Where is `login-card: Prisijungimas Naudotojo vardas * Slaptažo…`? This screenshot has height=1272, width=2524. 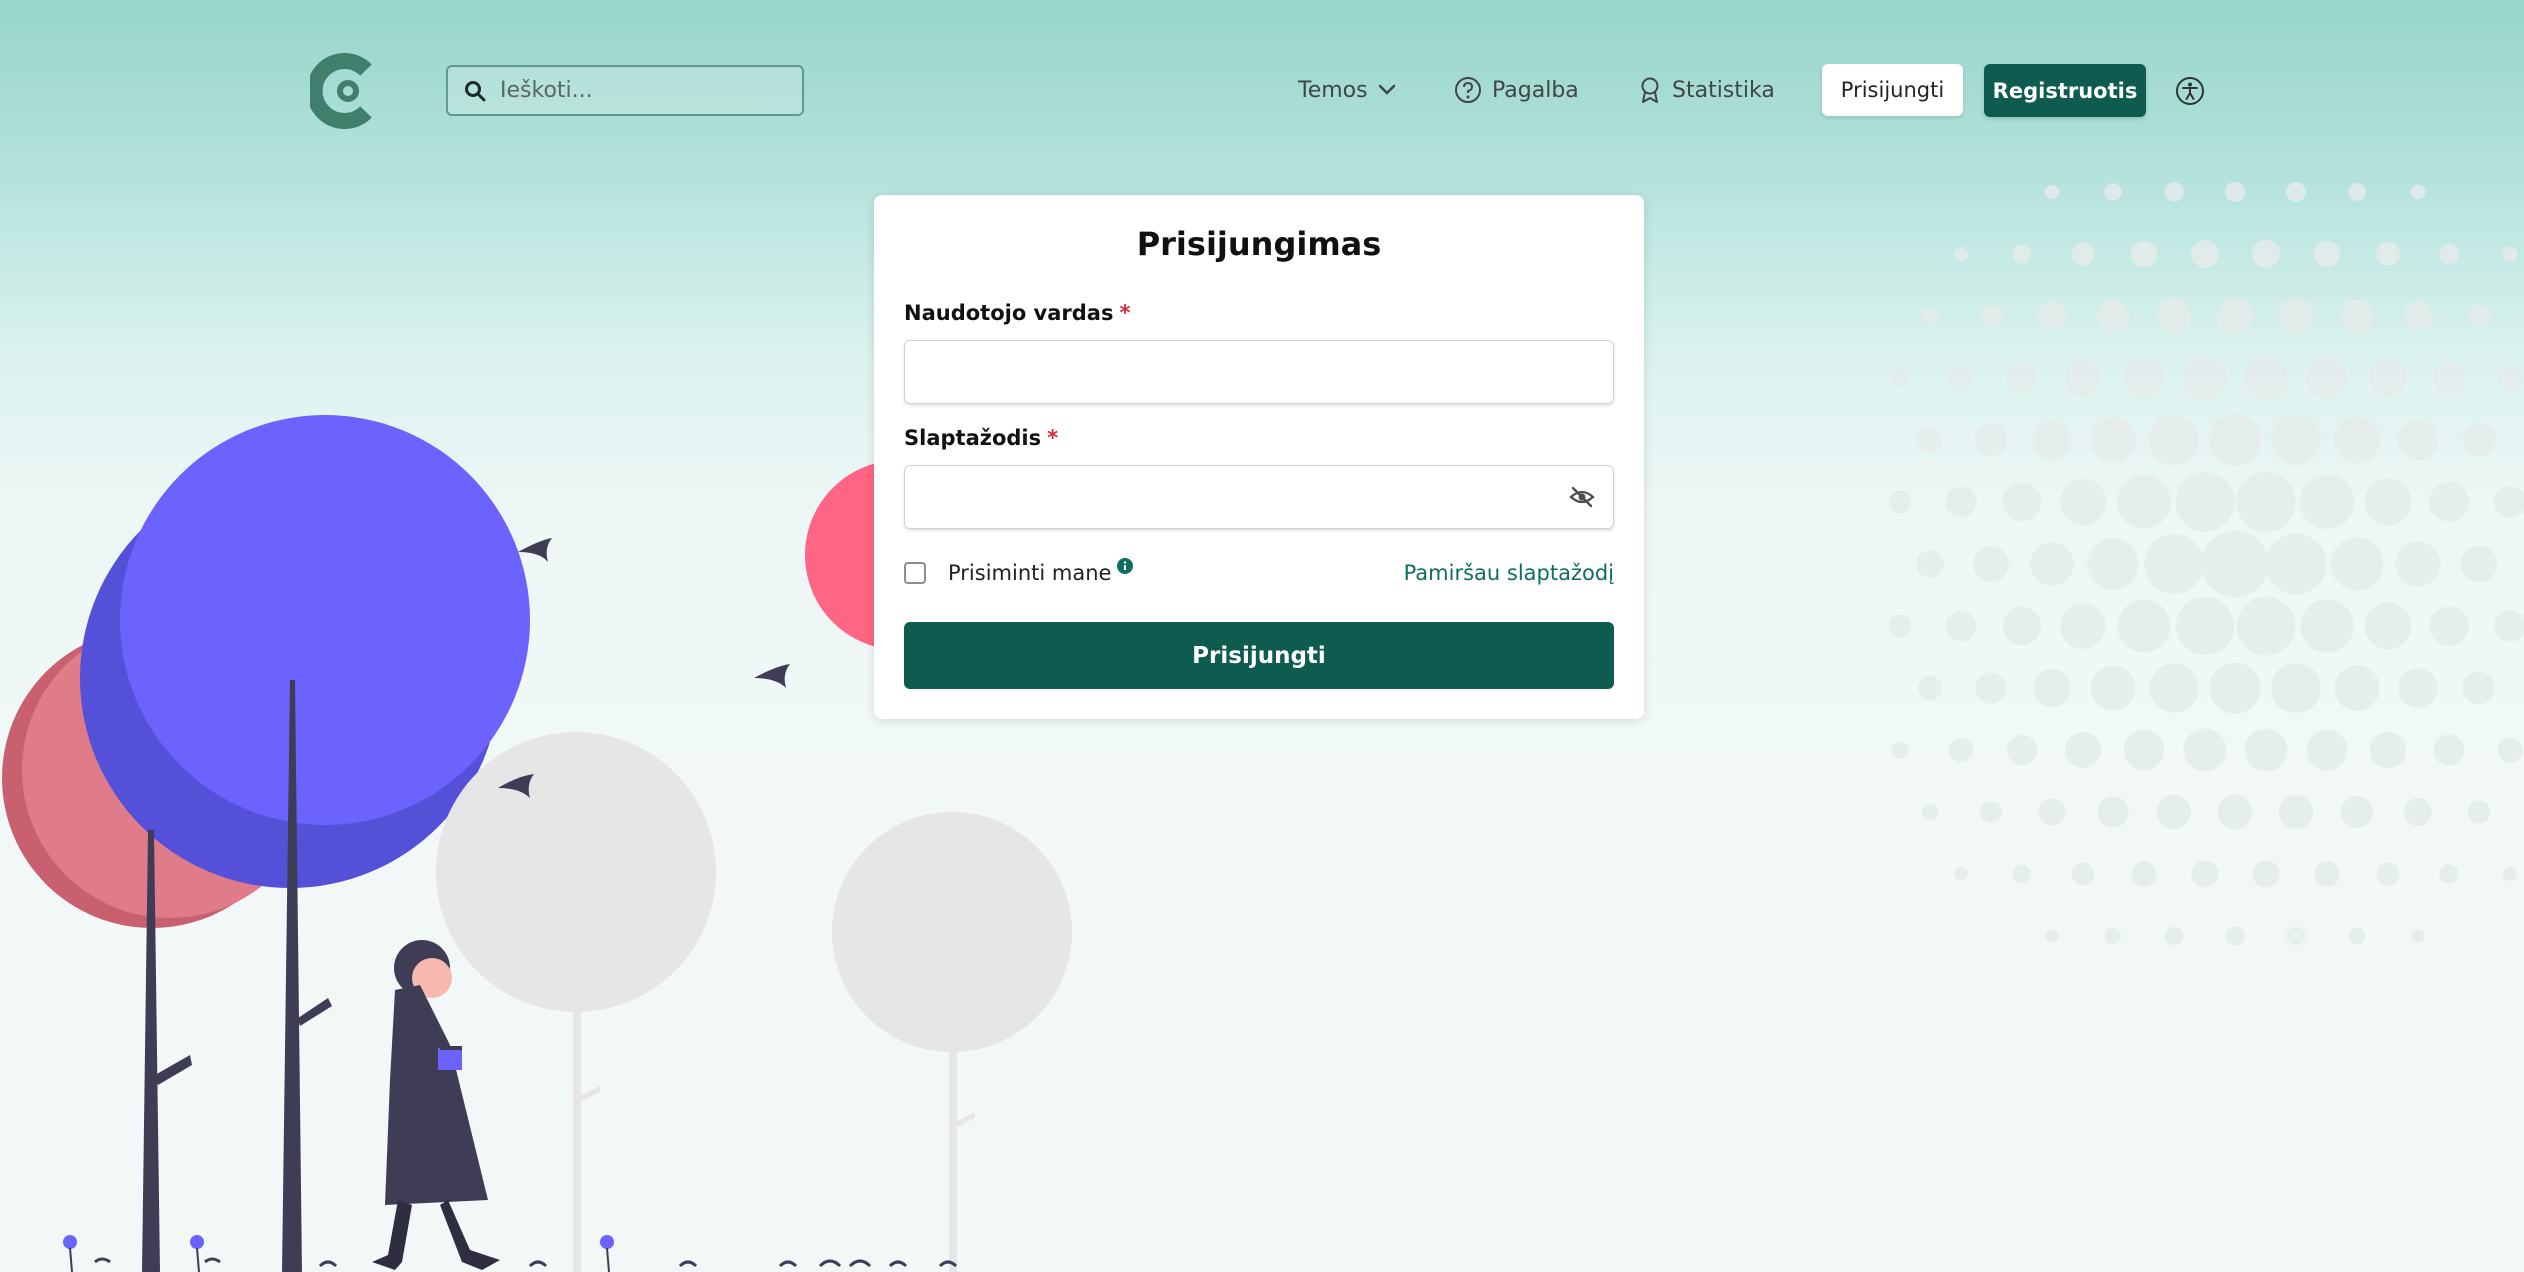
login-card: Prisijungimas Naudotojo vardas * Slaptažo… is located at coordinates (1259, 457).